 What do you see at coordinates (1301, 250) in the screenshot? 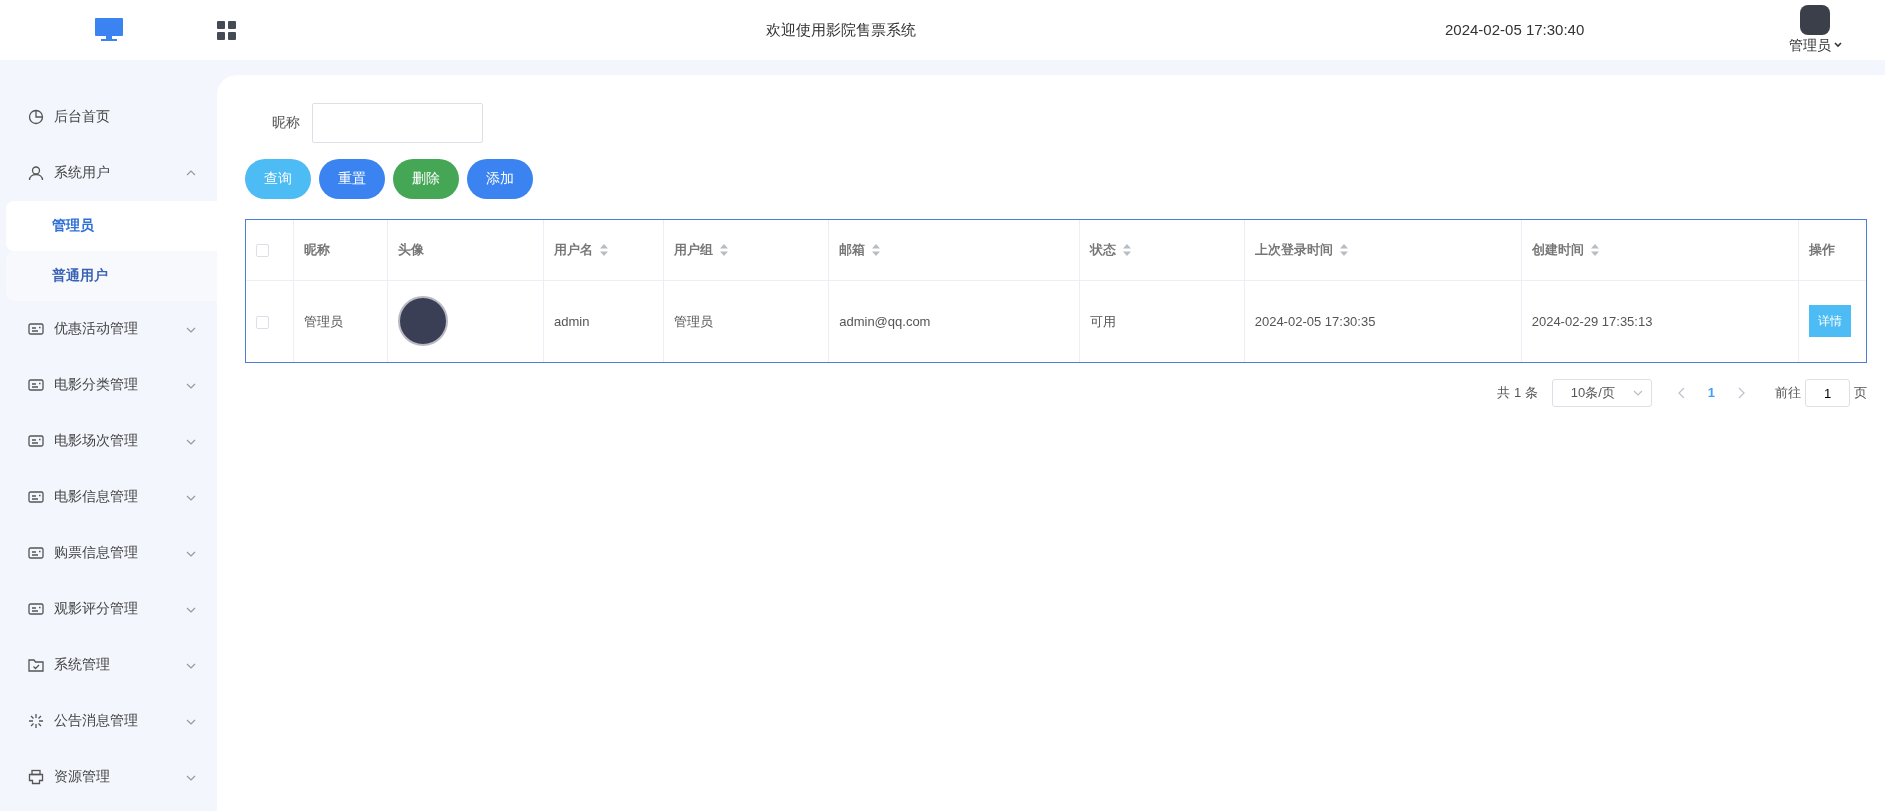
I see `column-header: 上次登录时间` at bounding box center [1301, 250].